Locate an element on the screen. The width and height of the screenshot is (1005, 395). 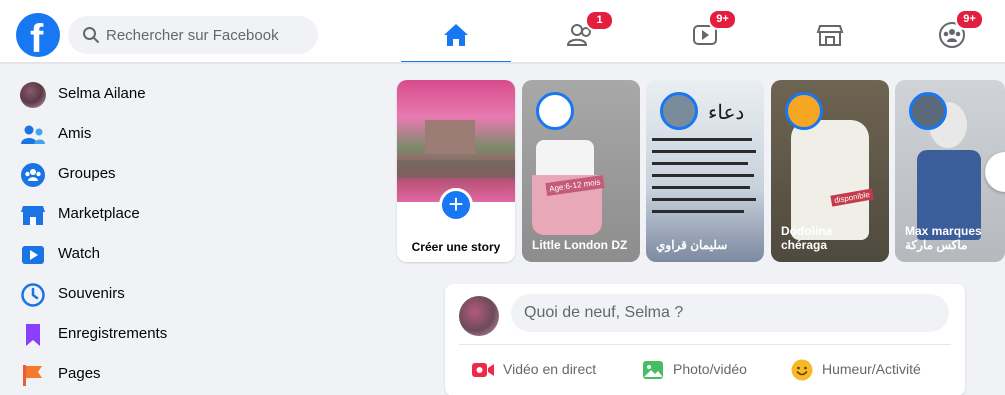
memories-icon is located at coordinates (33, 295).